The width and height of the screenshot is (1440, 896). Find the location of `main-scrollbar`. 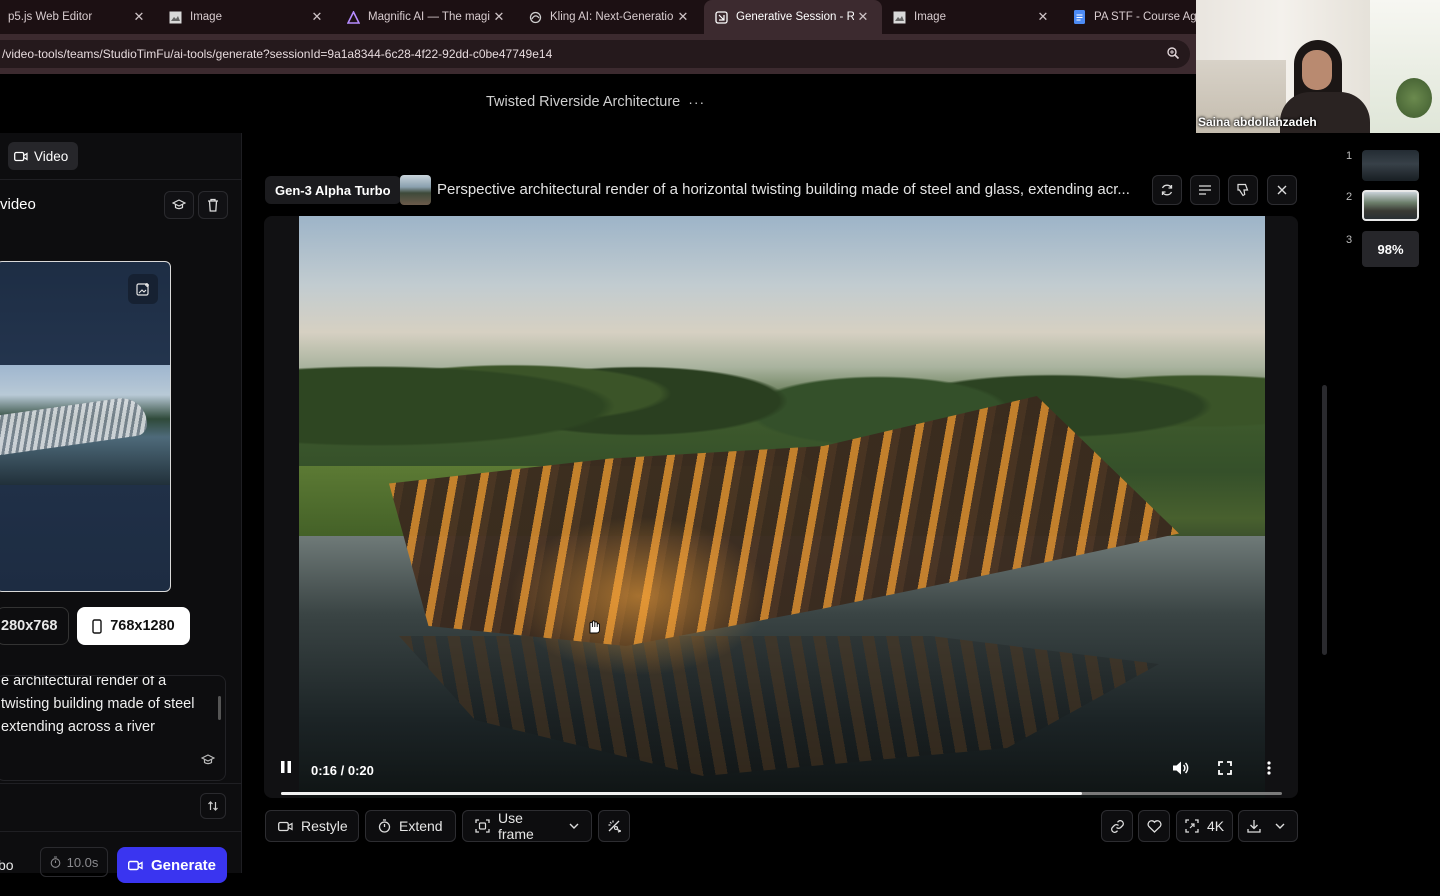

main-scrollbar is located at coordinates (1324, 520).